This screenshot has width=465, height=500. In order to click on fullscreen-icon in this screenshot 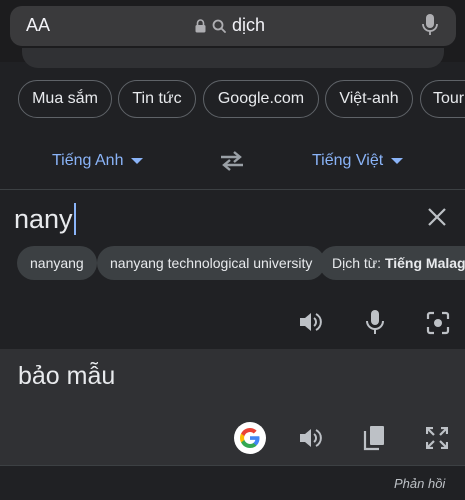, I will do `click(437, 438)`.